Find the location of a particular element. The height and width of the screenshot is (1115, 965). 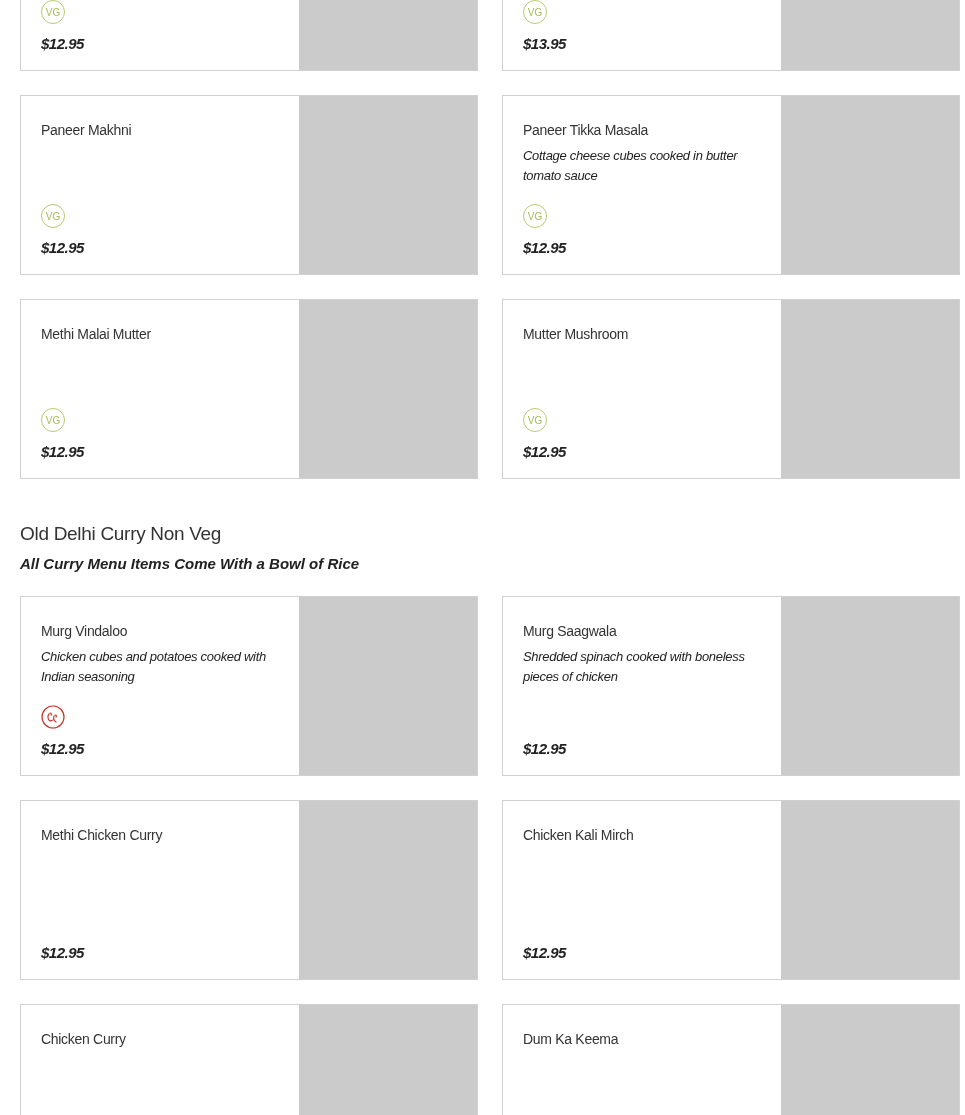

menu-item-card: Chicken Kali Mirch $12.95 is located at coordinates (731, 890).